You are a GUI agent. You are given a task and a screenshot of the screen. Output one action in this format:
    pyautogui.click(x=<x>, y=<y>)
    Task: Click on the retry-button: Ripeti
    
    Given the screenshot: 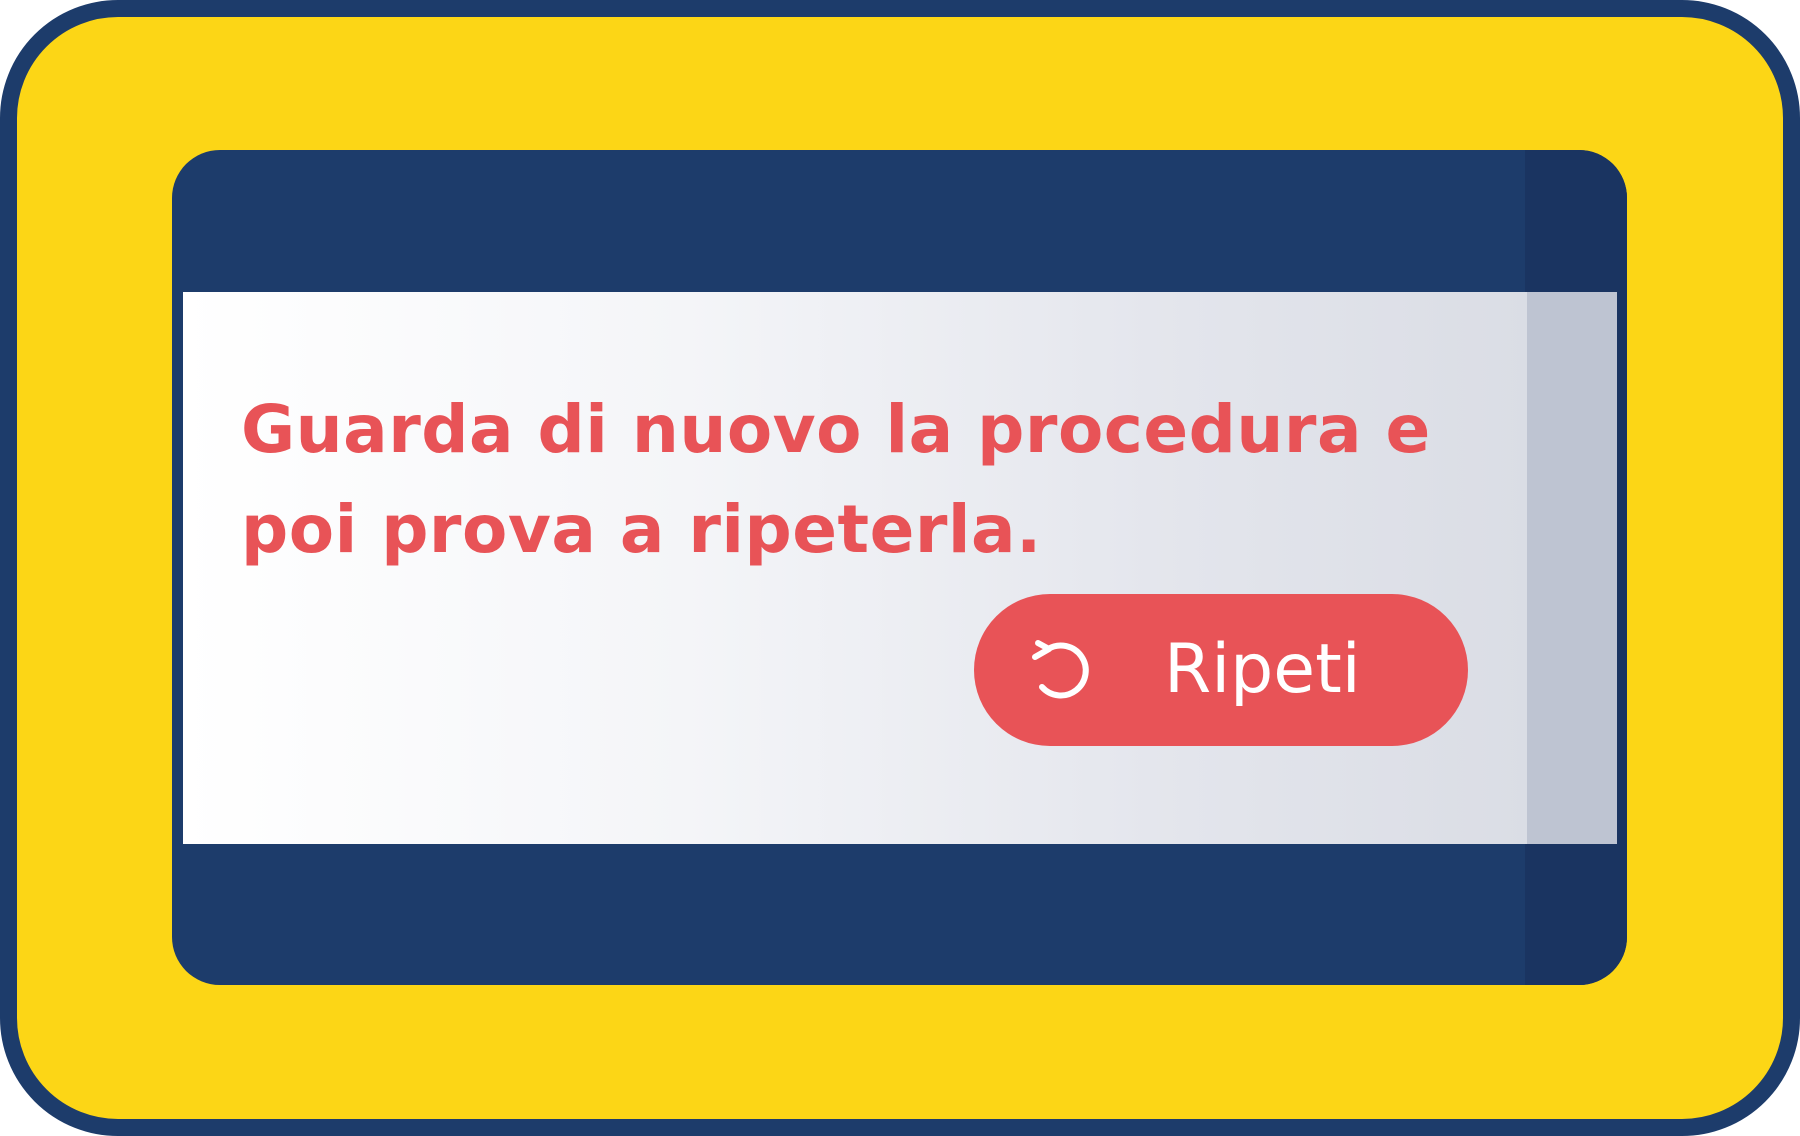 What is the action you would take?
    pyautogui.click(x=1221, y=670)
    